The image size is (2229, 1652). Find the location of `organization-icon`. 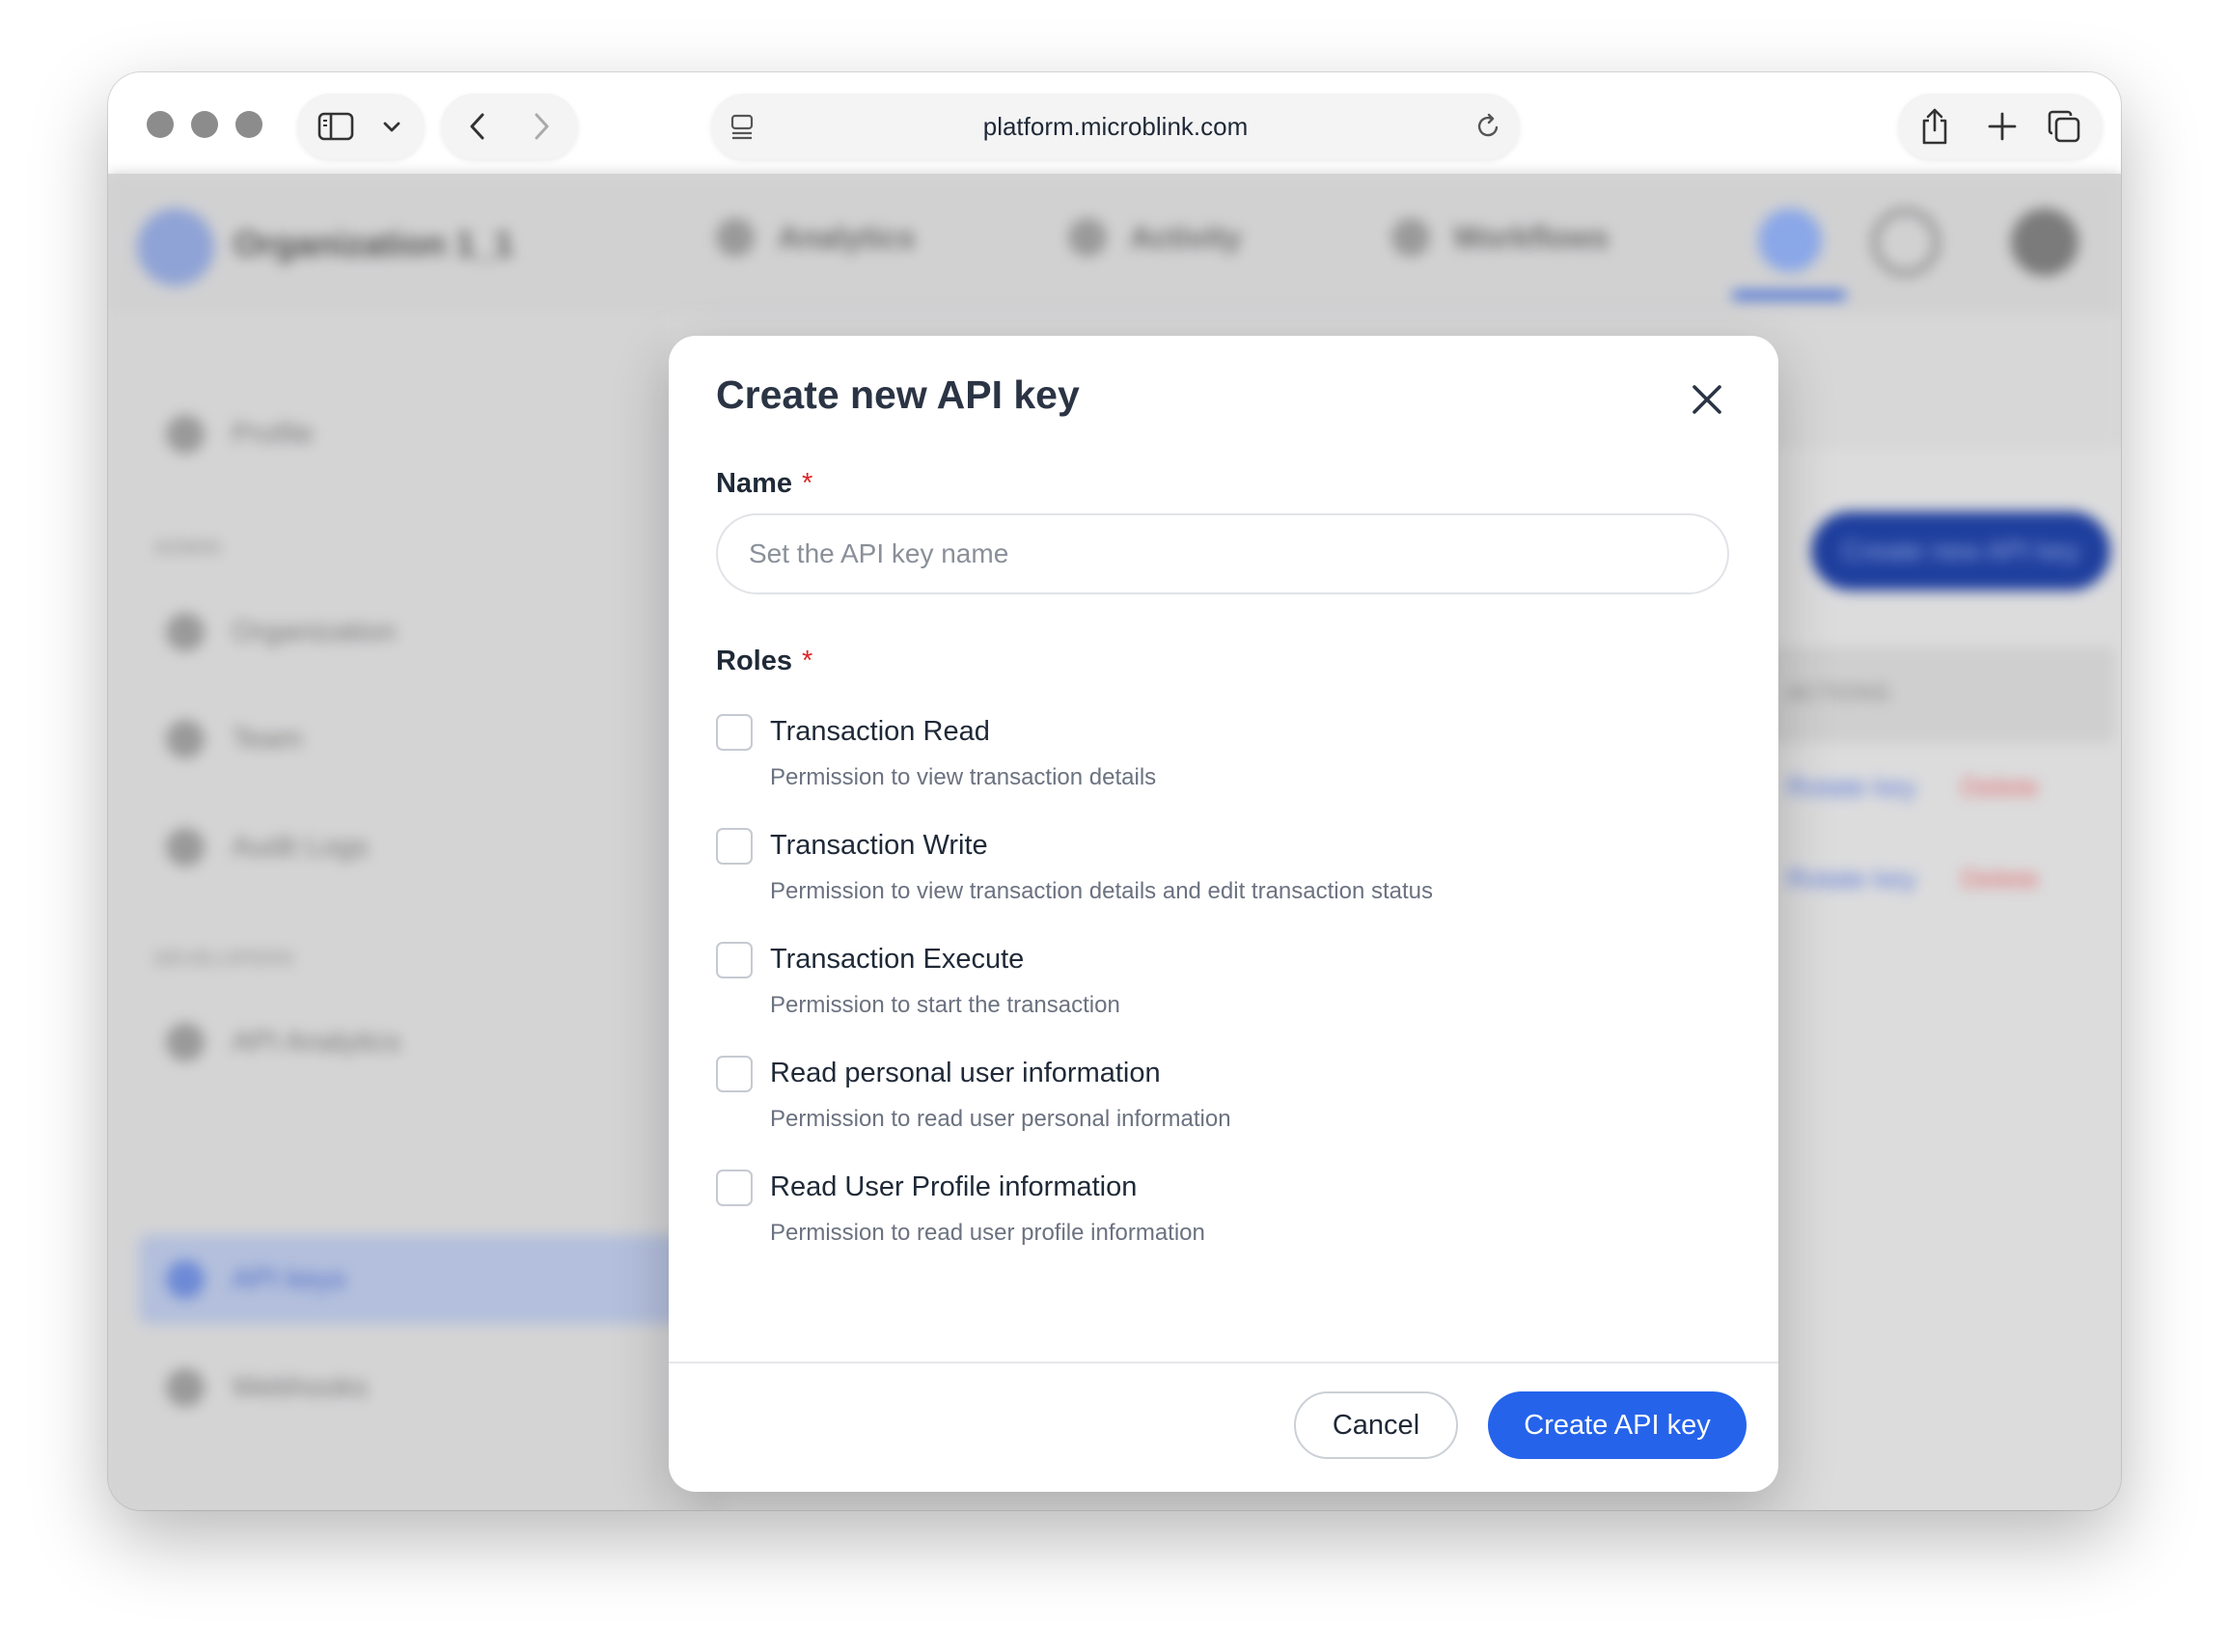

organization-icon is located at coordinates (185, 632).